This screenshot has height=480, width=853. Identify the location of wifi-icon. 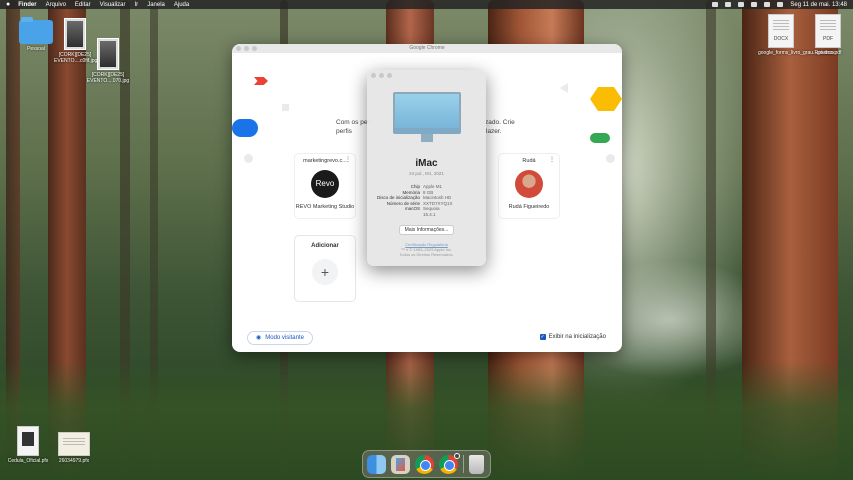
(754, 4).